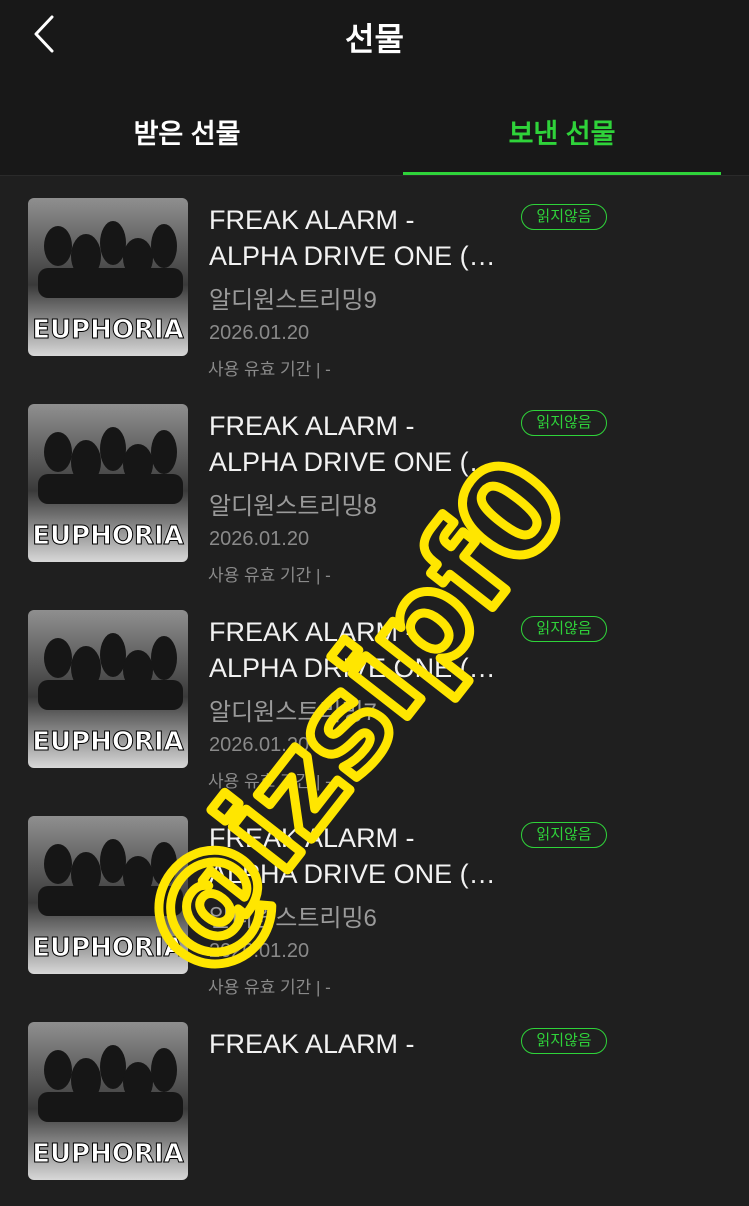  I want to click on gift-recipient: 알디원스트리밍8, so click(293, 506).